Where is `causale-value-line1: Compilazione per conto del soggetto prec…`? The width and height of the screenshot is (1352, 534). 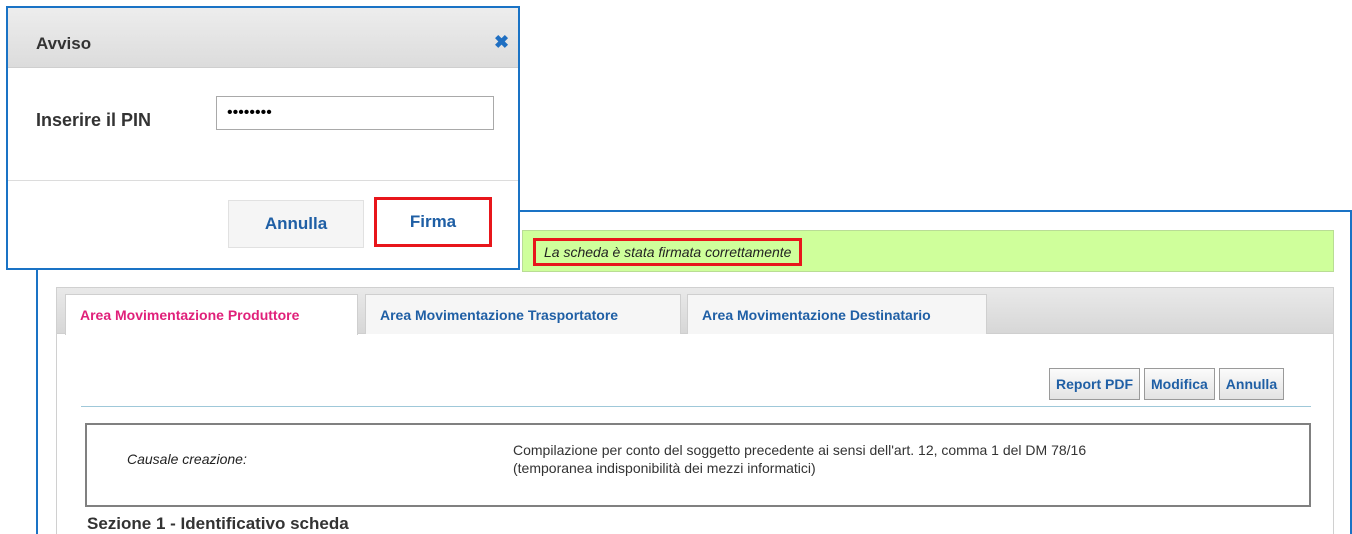 causale-value-line1: Compilazione per conto del soggetto prec… is located at coordinates (800, 450).